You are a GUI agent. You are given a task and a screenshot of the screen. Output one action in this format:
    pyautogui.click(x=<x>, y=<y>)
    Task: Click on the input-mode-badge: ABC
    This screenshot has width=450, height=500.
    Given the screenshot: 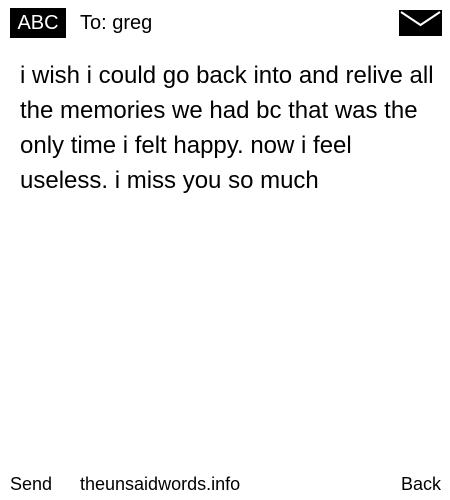 What is the action you would take?
    pyautogui.click(x=38, y=23)
    